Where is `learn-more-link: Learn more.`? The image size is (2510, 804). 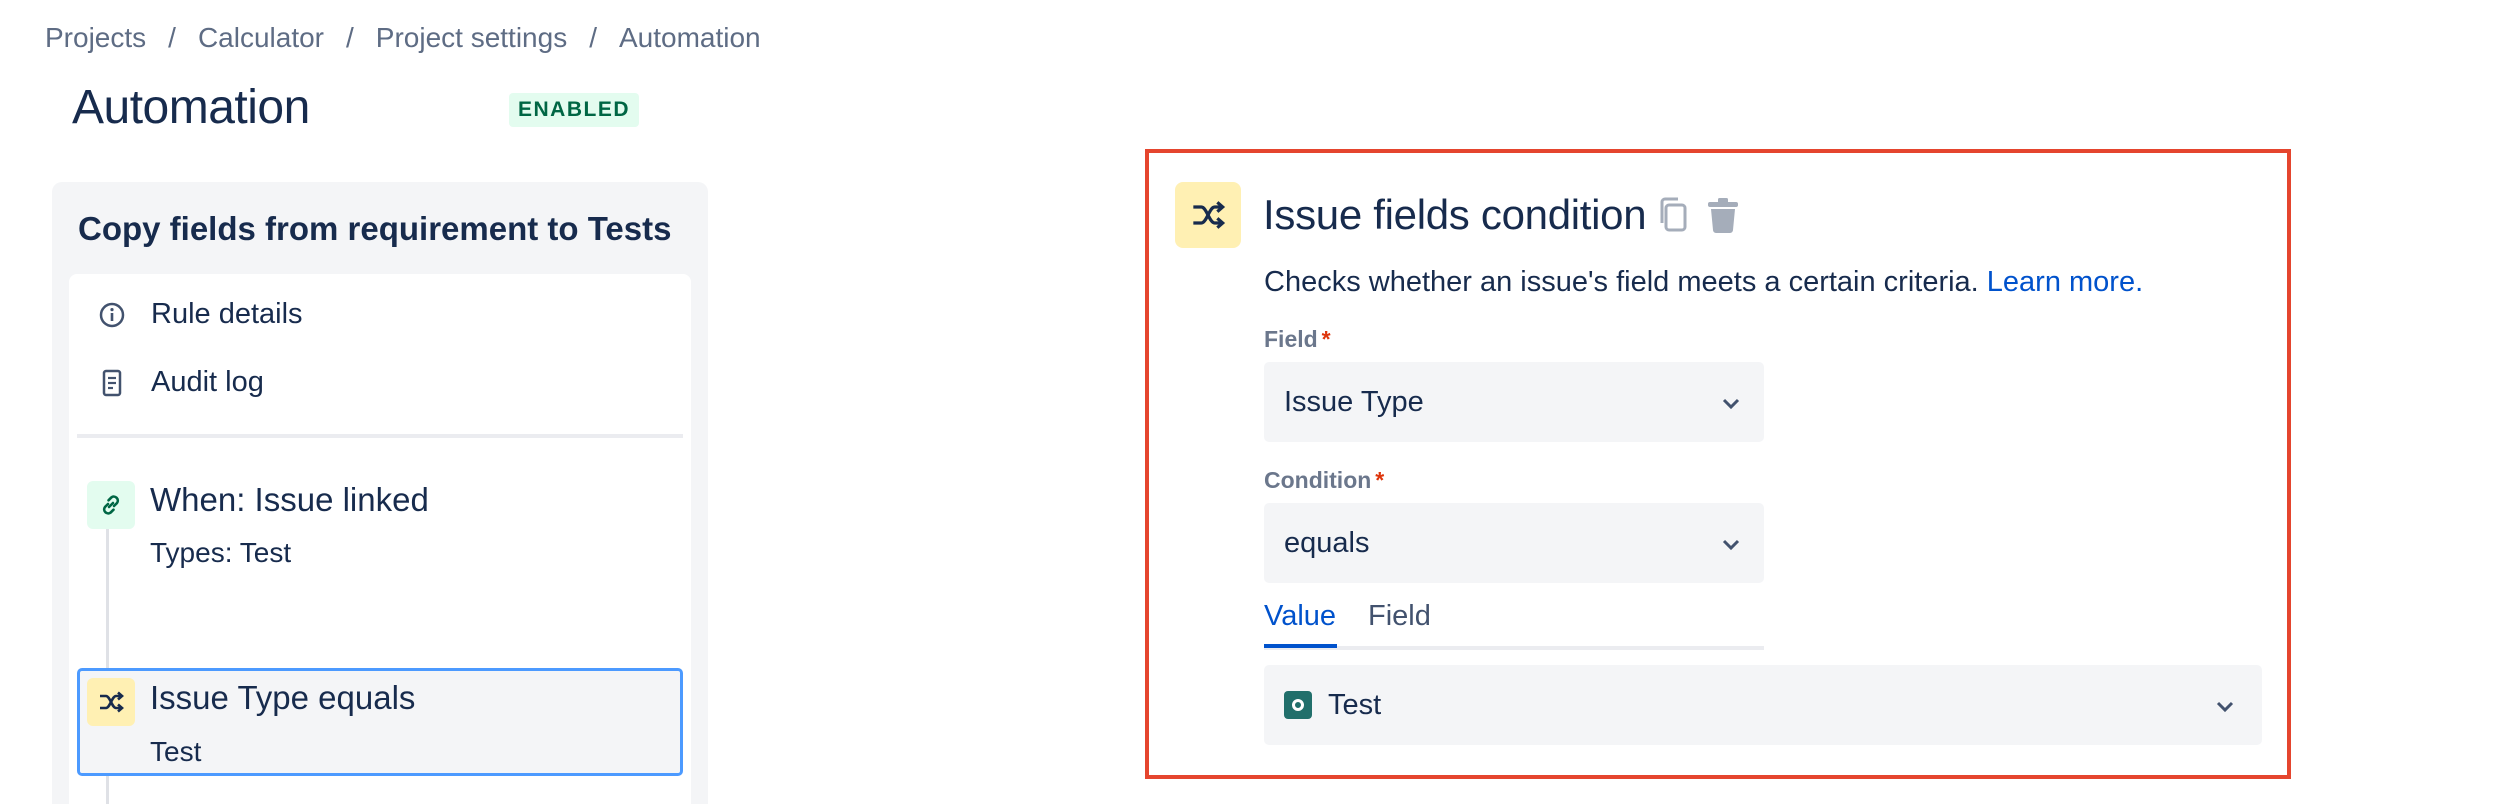
learn-more-link: Learn more. is located at coordinates (2065, 282).